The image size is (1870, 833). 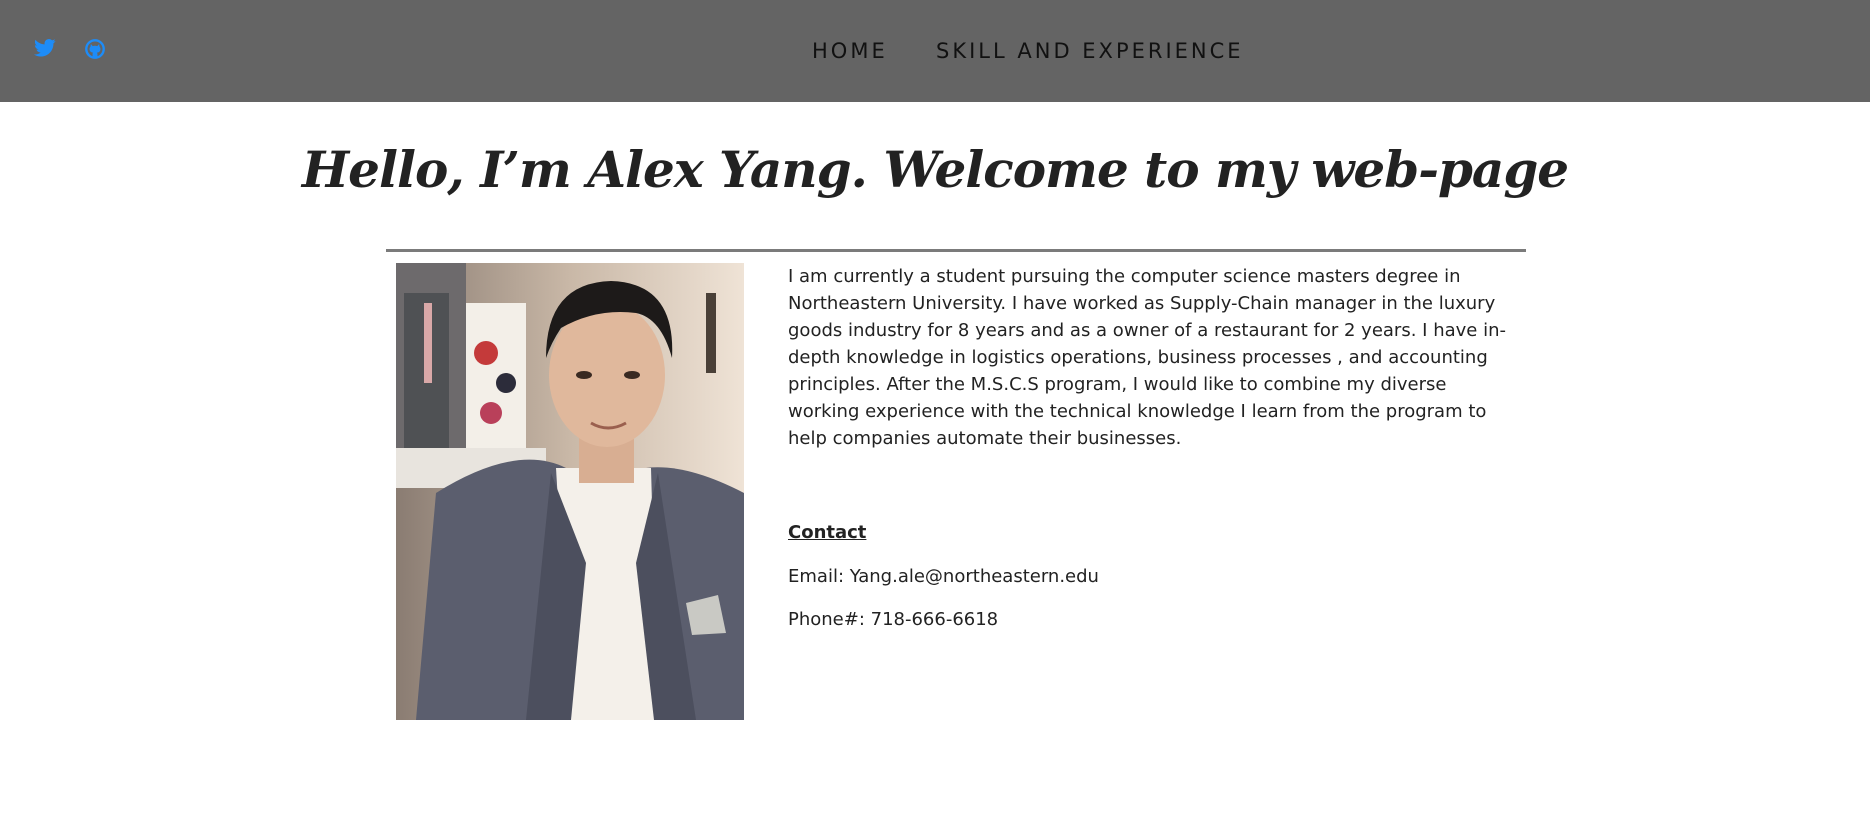 I want to click on nav-home: HOME, so click(x=850, y=51).